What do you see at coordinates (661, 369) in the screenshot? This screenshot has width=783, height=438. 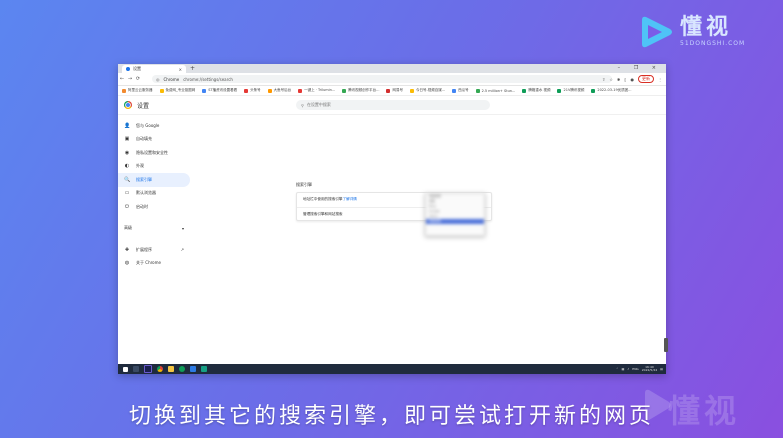 I see `notification-icon: ▤` at bounding box center [661, 369].